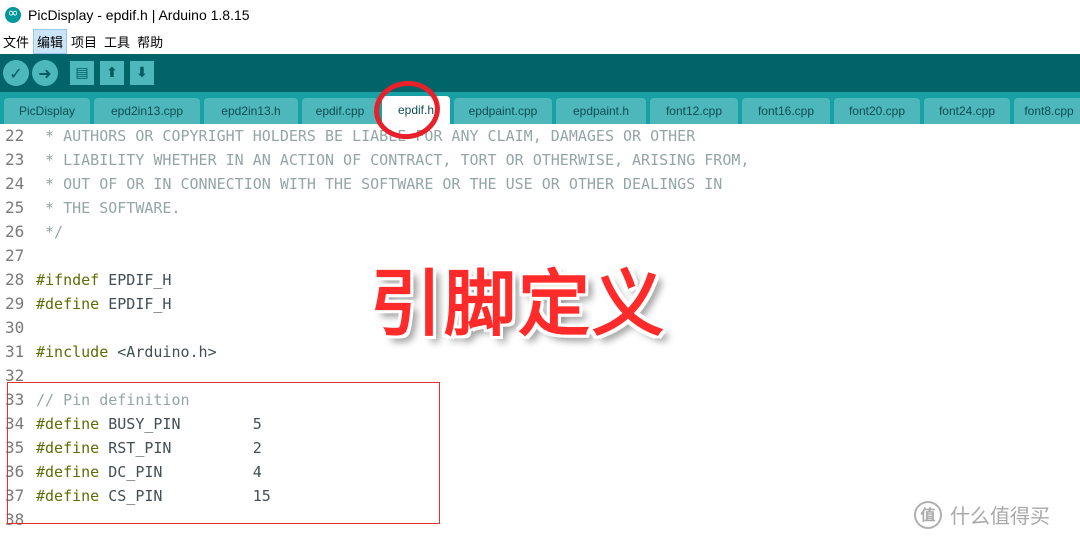  I want to click on line-number: 28, so click(15, 279).